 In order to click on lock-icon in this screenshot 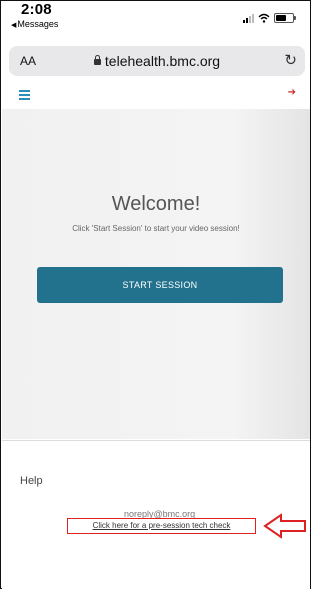, I will do `click(97, 60)`.